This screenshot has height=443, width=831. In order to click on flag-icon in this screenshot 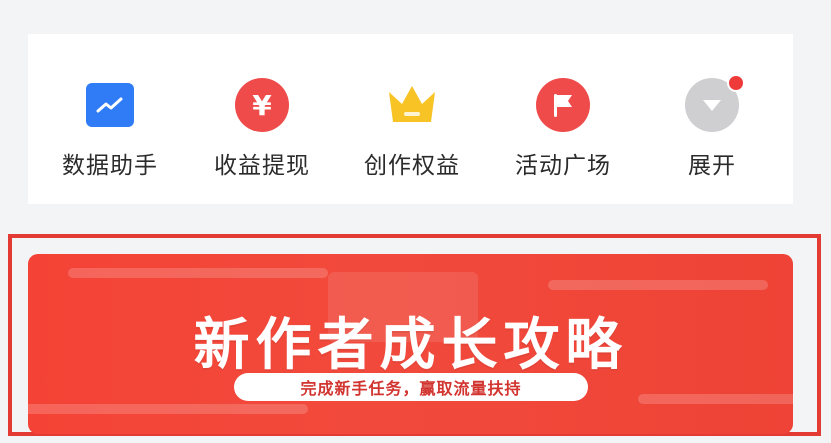, I will do `click(563, 105)`.